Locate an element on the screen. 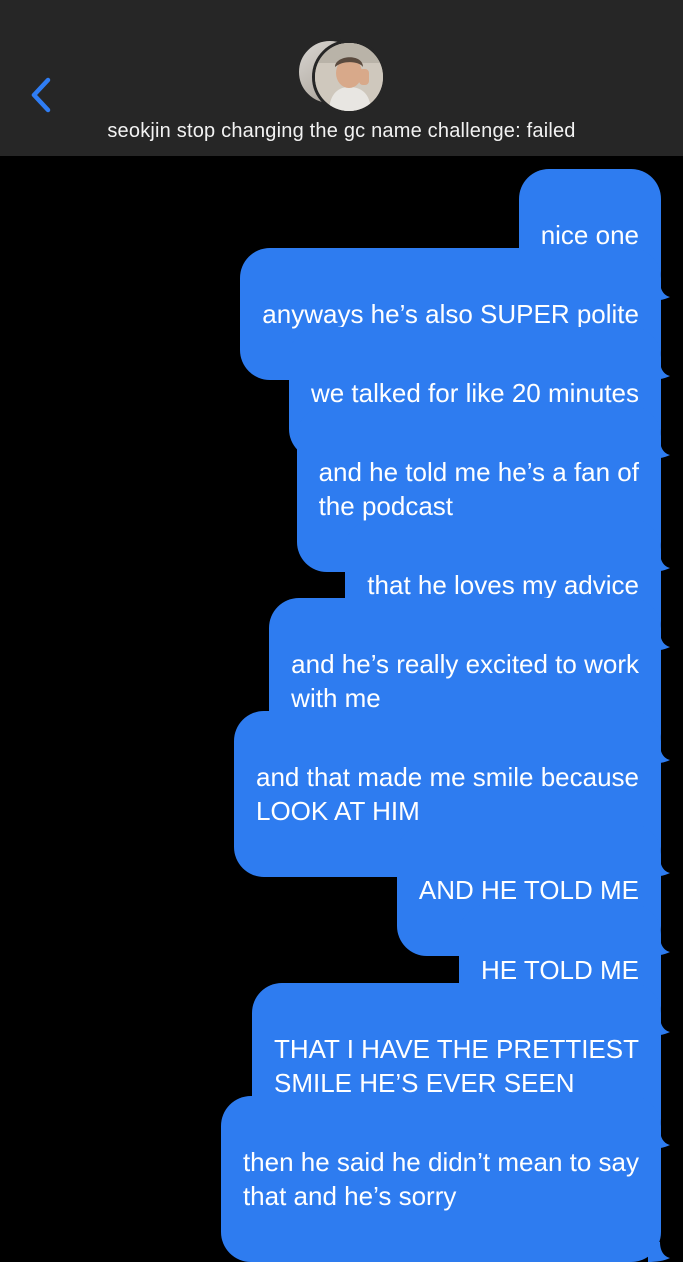  avatar-primary is located at coordinates (349, 77).